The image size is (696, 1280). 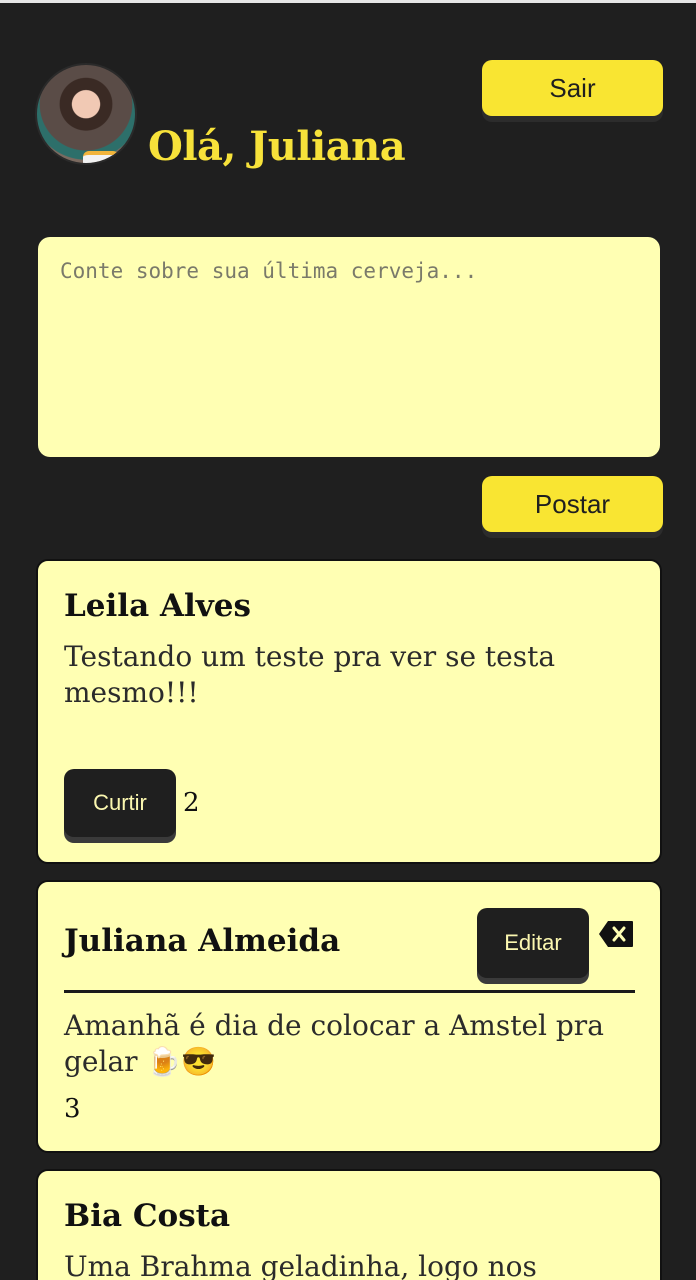 What do you see at coordinates (572, 504) in the screenshot?
I see `post-button: Postar` at bounding box center [572, 504].